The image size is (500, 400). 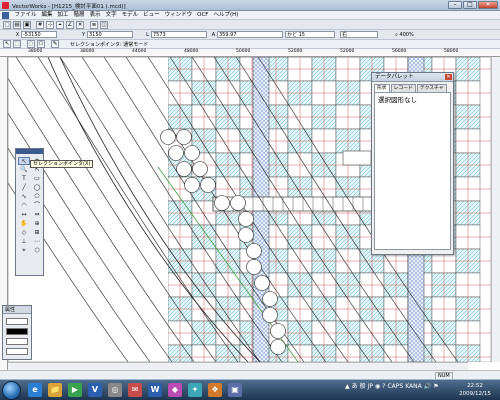 What do you see at coordinates (17, 331) in the screenshot?
I see `pen-swatch` at bounding box center [17, 331].